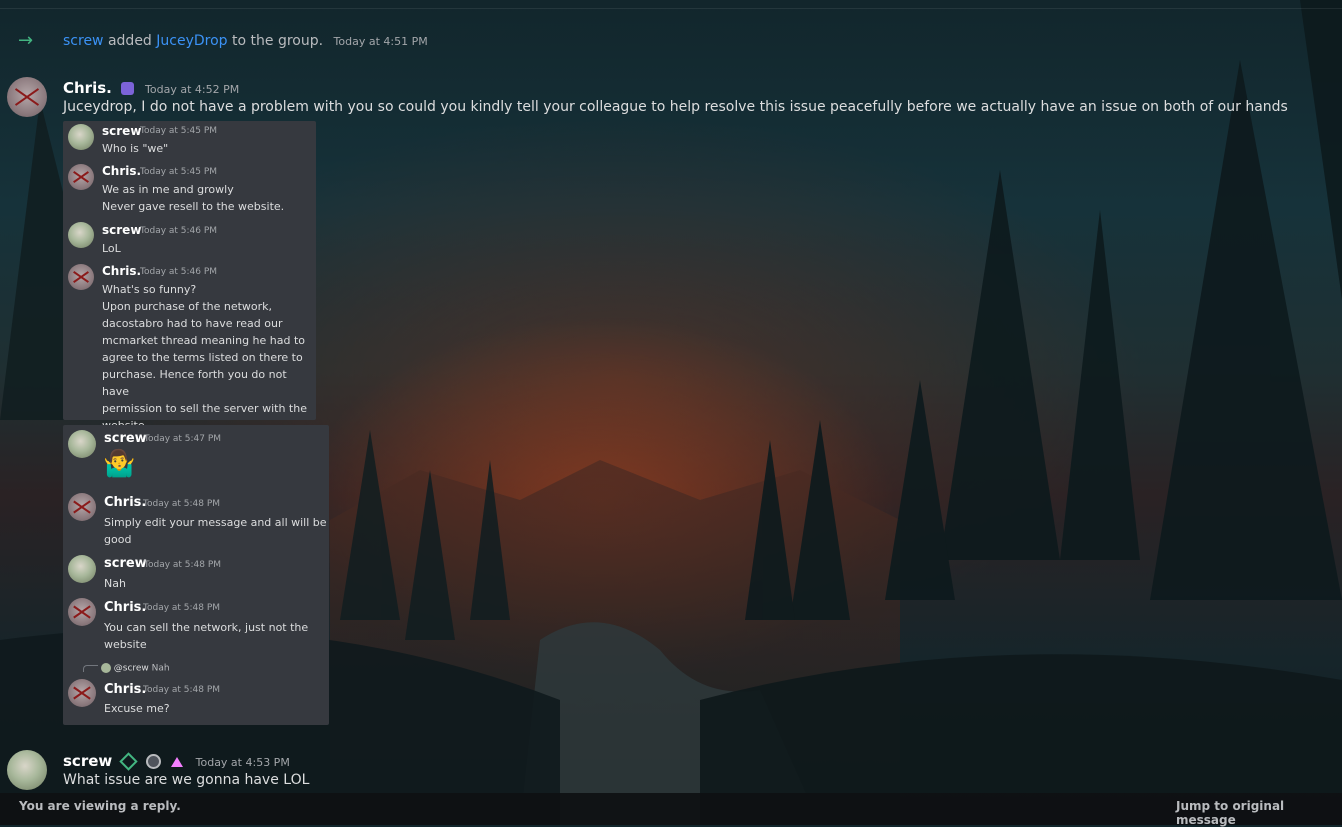  Describe the element at coordinates (100, 806) in the screenshot. I see `viewing-reply-label: You are viewing a reply.` at that location.